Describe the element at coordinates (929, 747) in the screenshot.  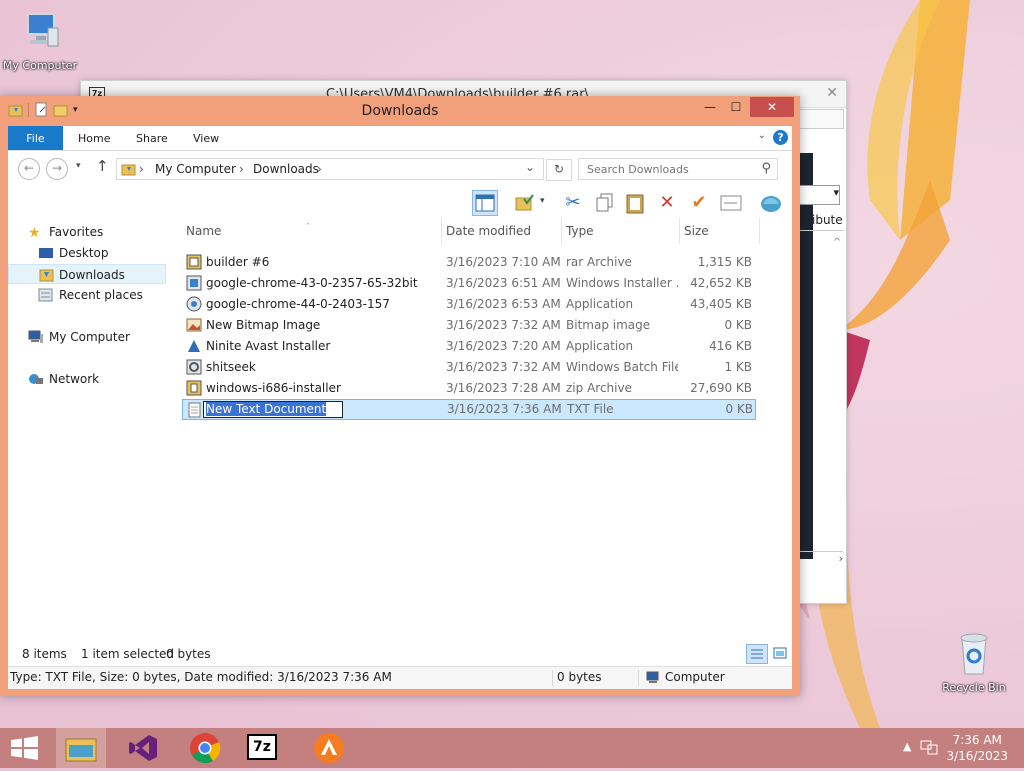
I see `network-tray-icon` at that location.